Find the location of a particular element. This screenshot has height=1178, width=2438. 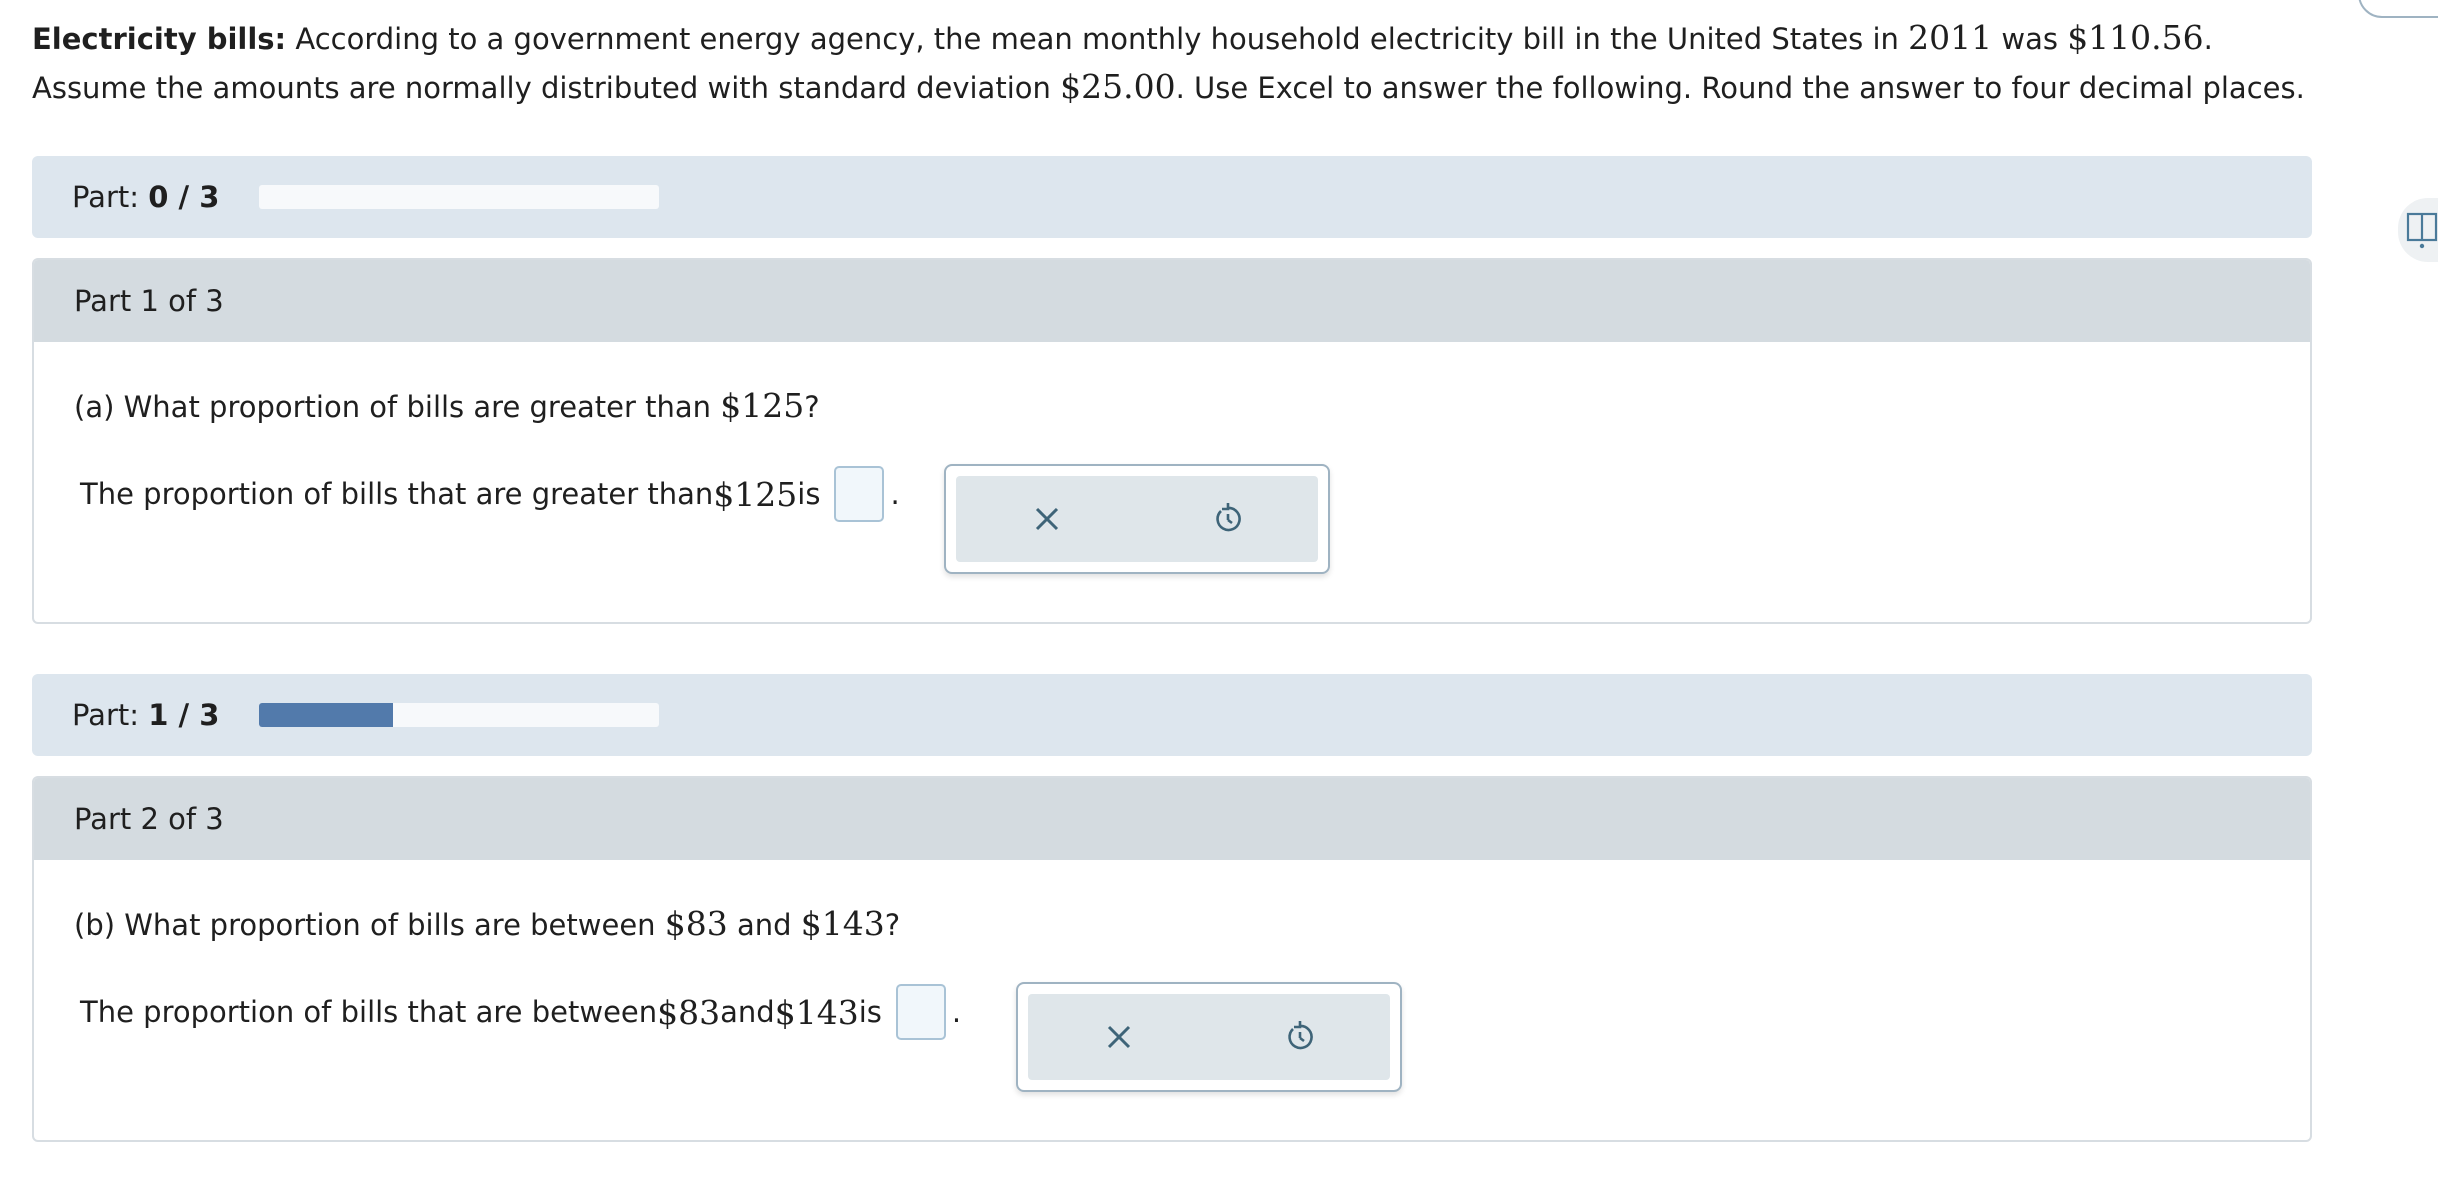

part-header: Part 2 of 3 is located at coordinates (1172, 819).